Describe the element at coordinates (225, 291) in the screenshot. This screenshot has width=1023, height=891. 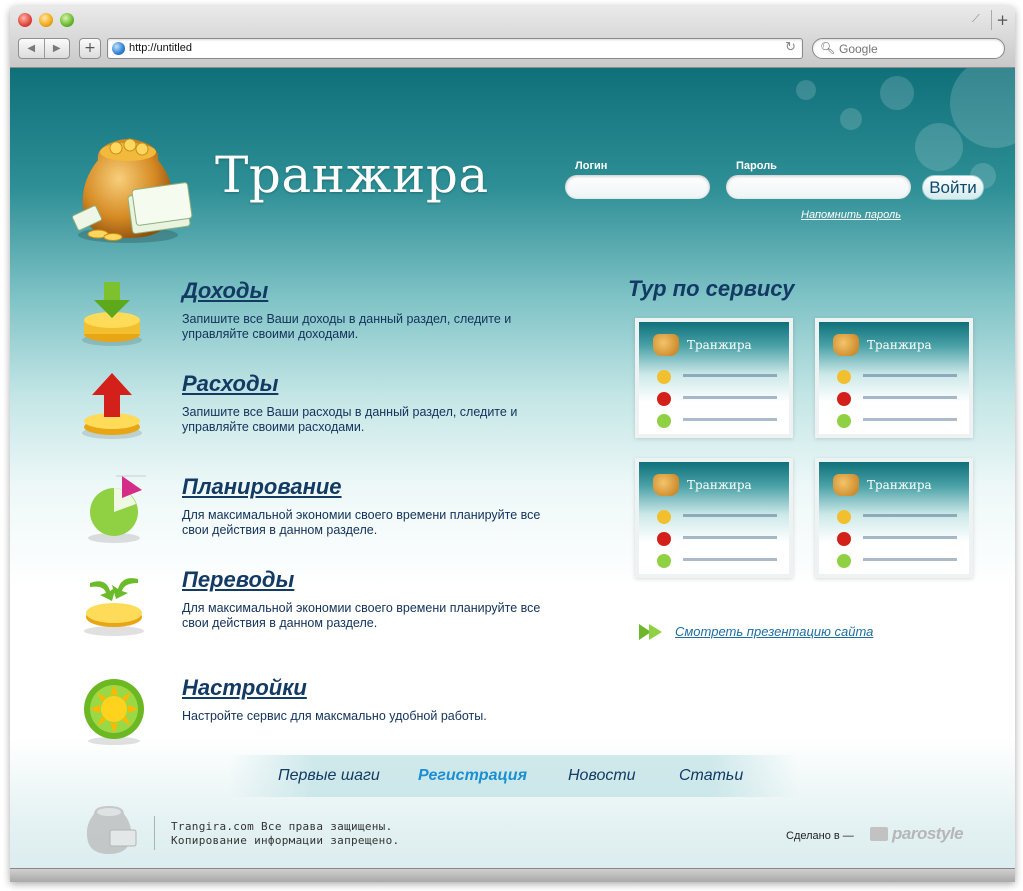
I see `feature-income-link: Доходы` at that location.